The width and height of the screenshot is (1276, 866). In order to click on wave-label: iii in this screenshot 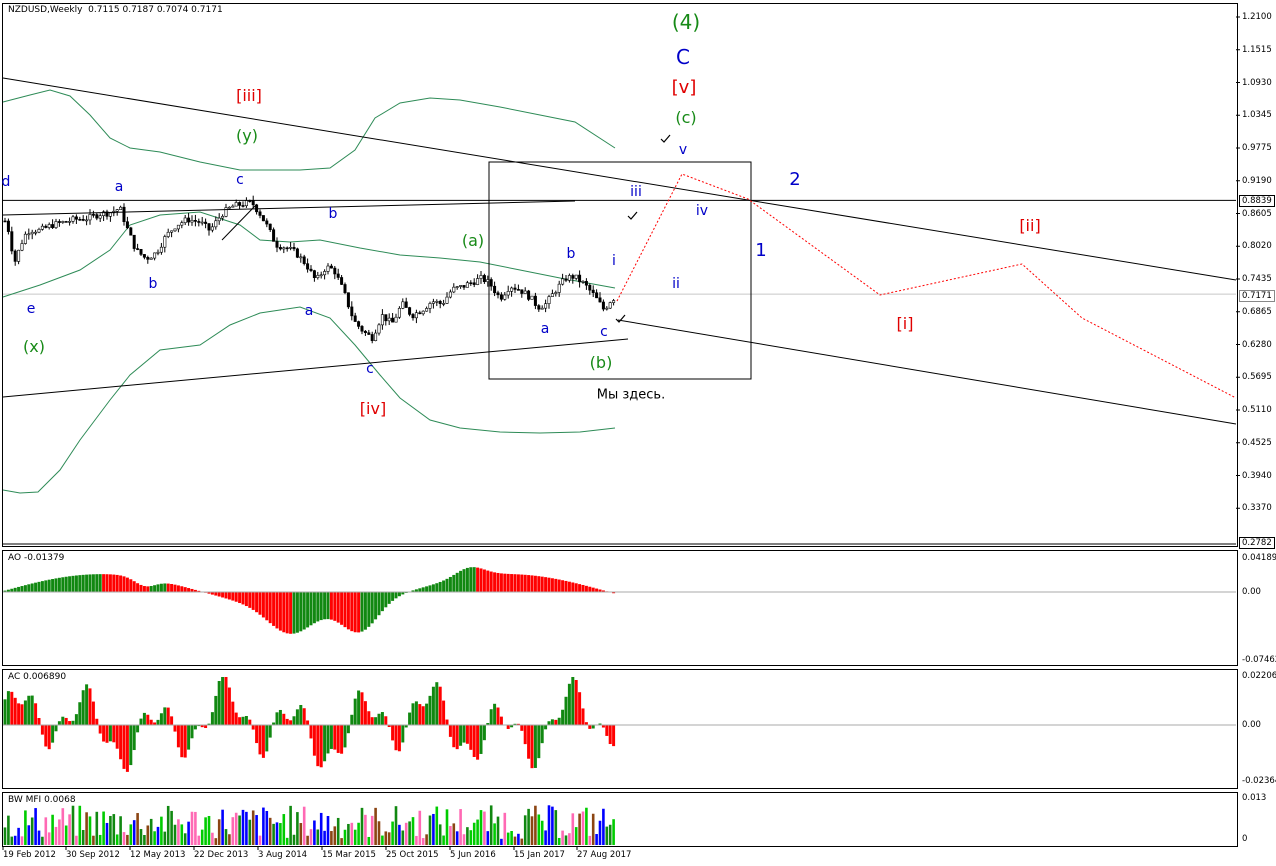, I will do `click(636, 192)`.